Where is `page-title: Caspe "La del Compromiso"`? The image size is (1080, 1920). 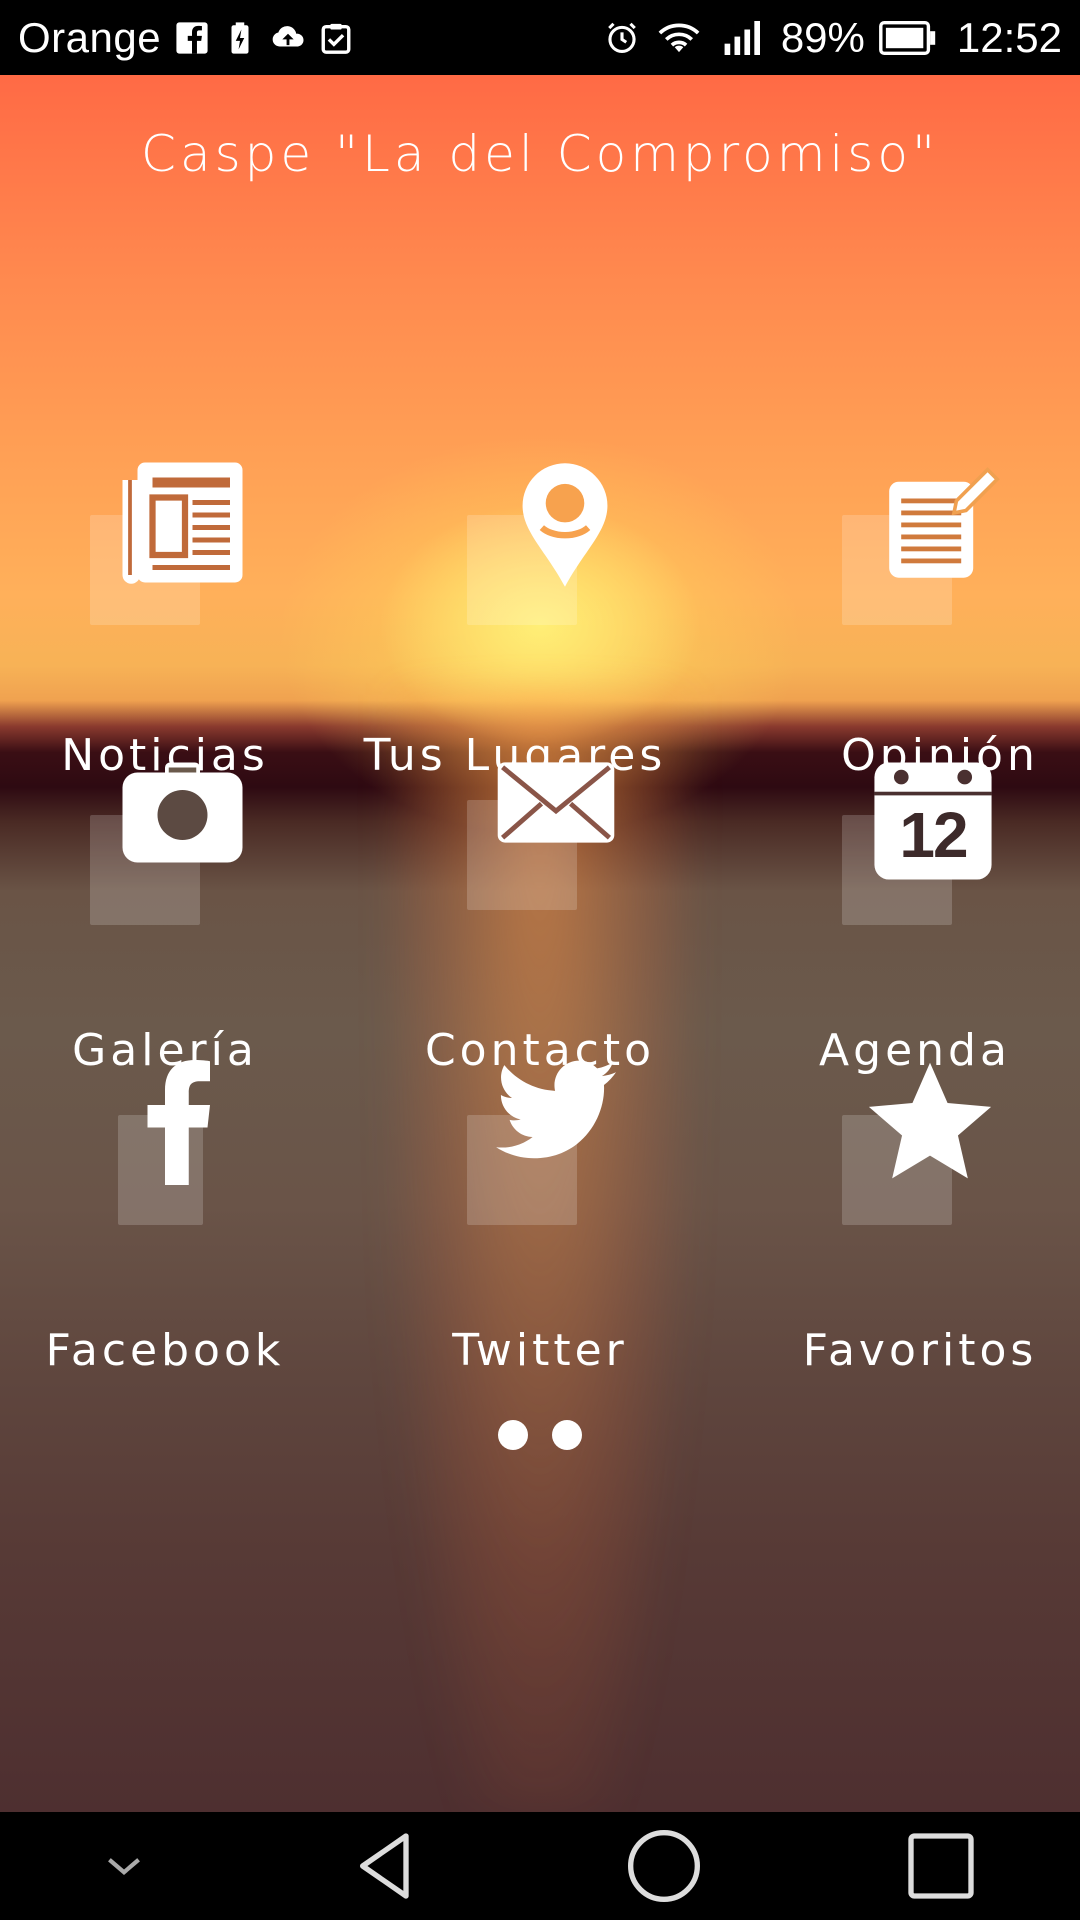 page-title: Caspe "La del Compromiso" is located at coordinates (540, 154).